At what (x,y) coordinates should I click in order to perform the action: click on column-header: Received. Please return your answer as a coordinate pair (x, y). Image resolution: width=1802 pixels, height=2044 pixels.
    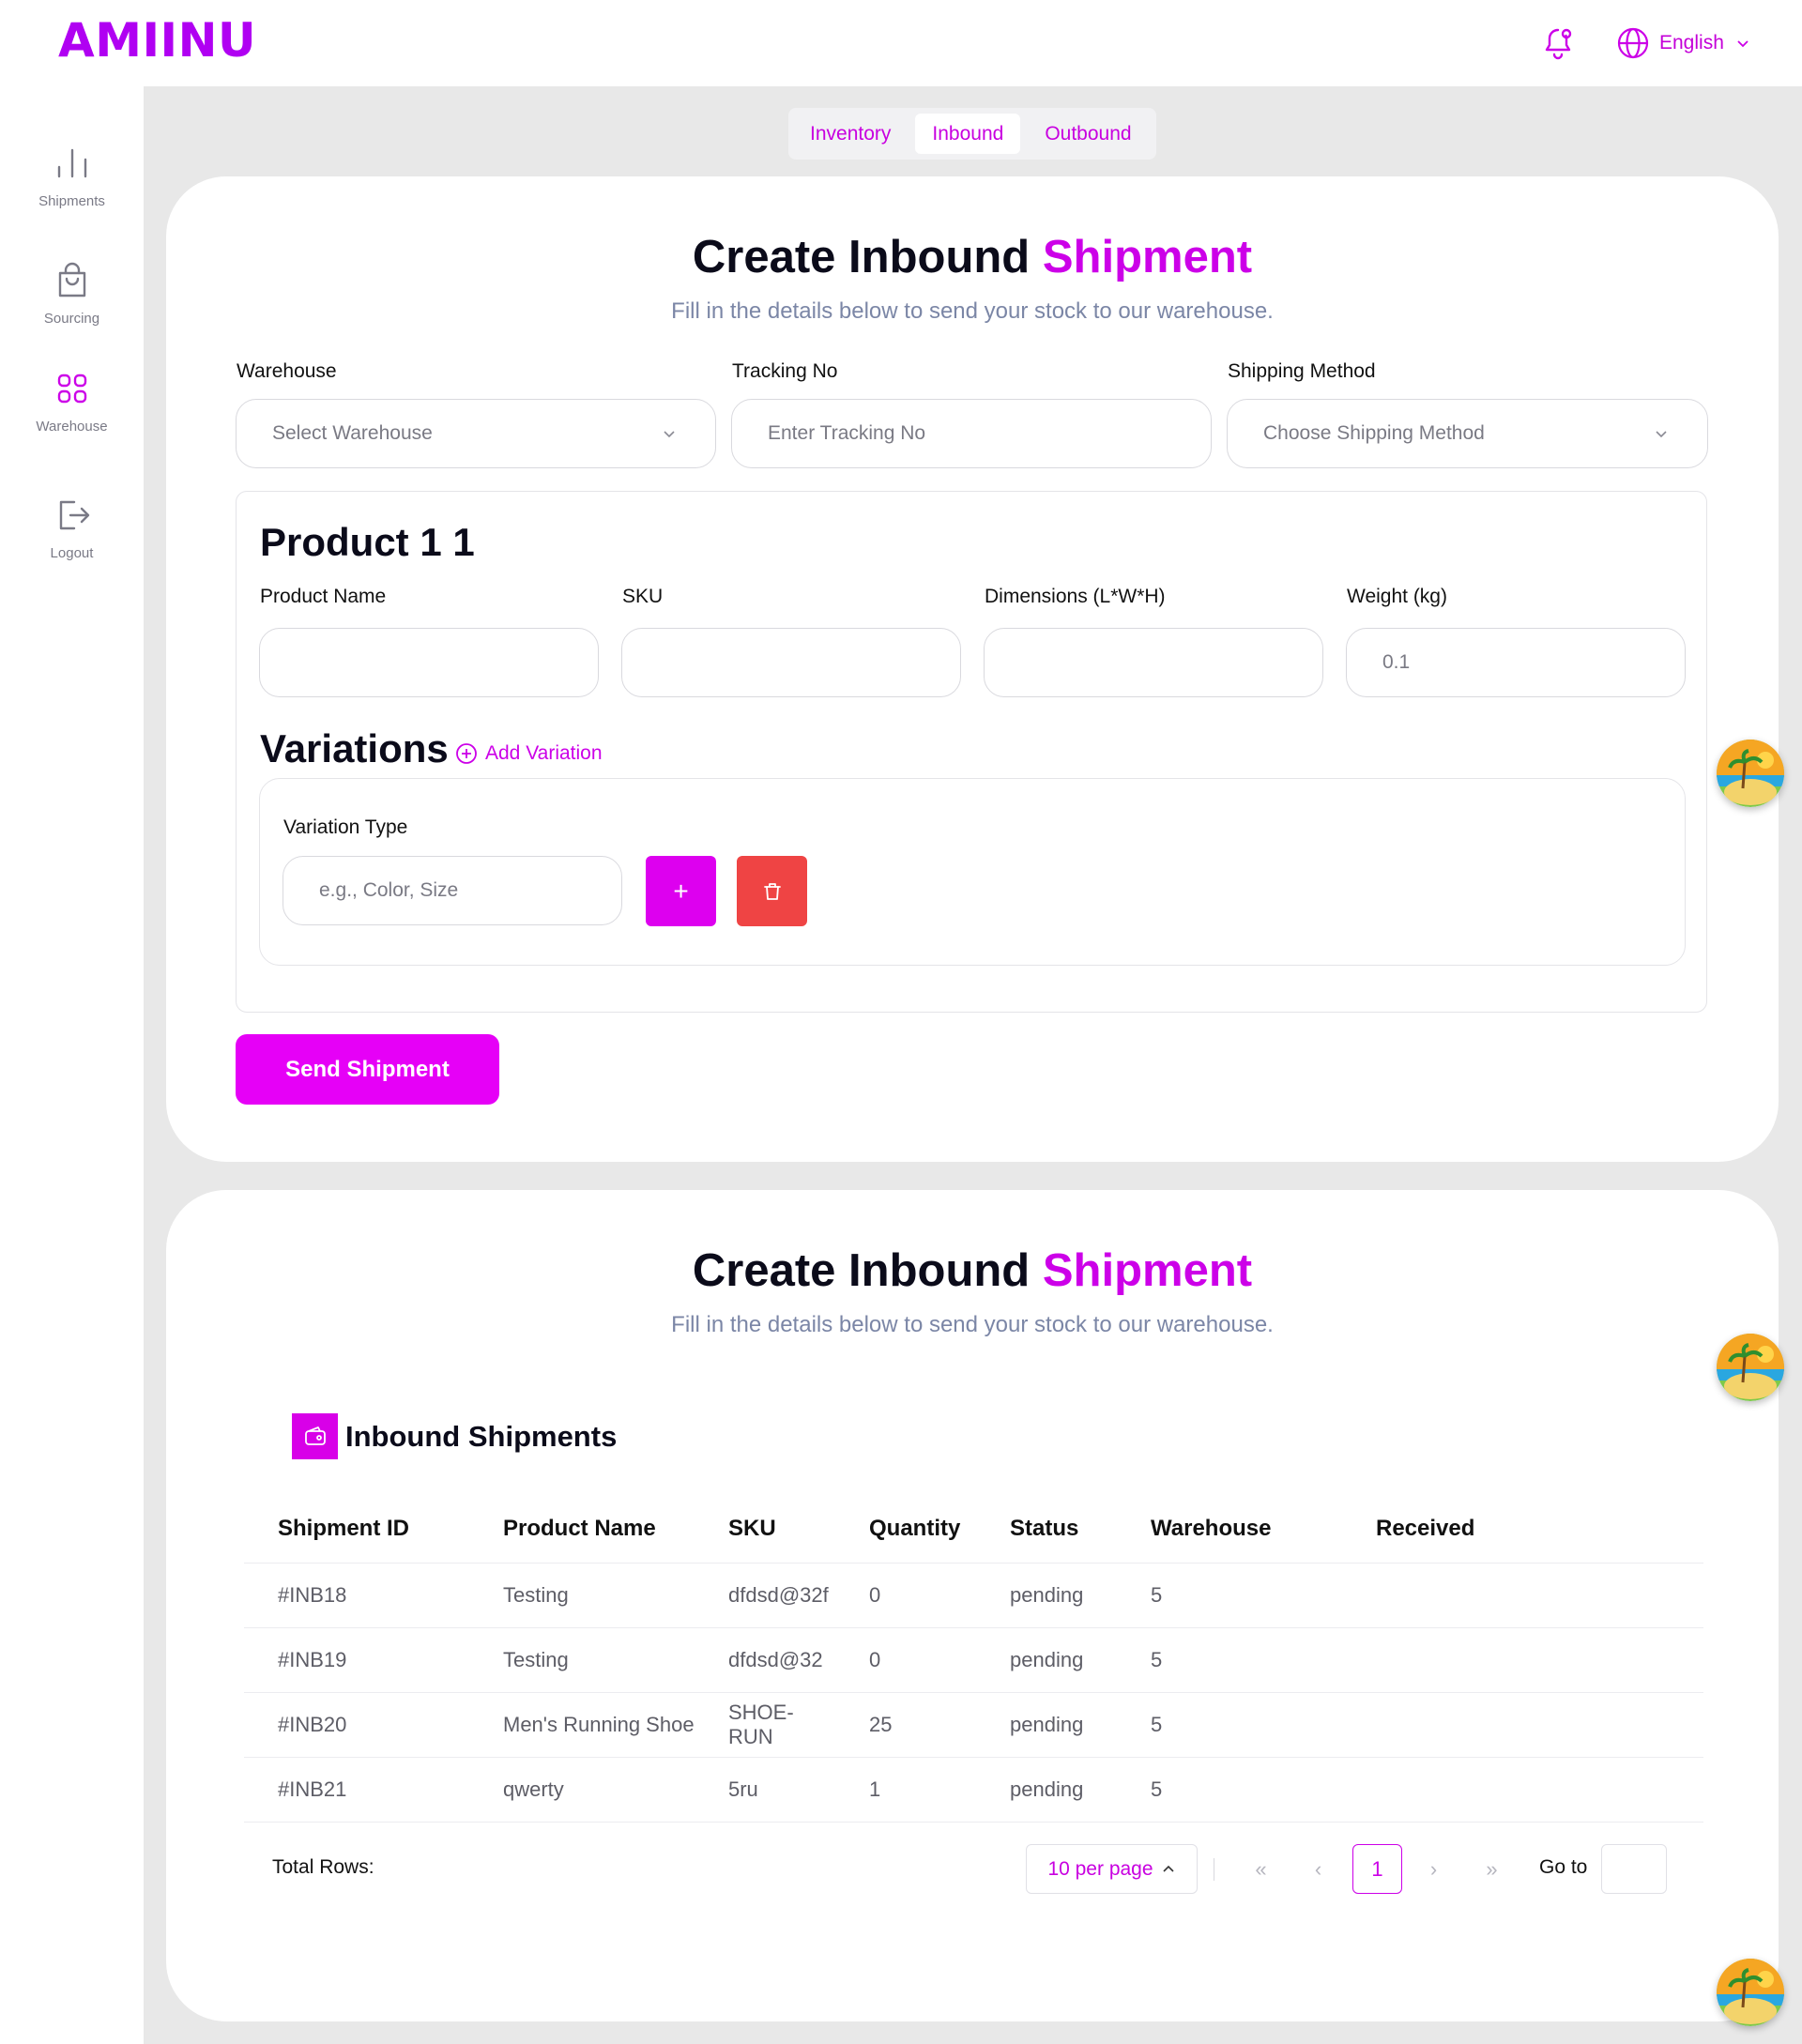
    Looking at the image, I should click on (1523, 1529).